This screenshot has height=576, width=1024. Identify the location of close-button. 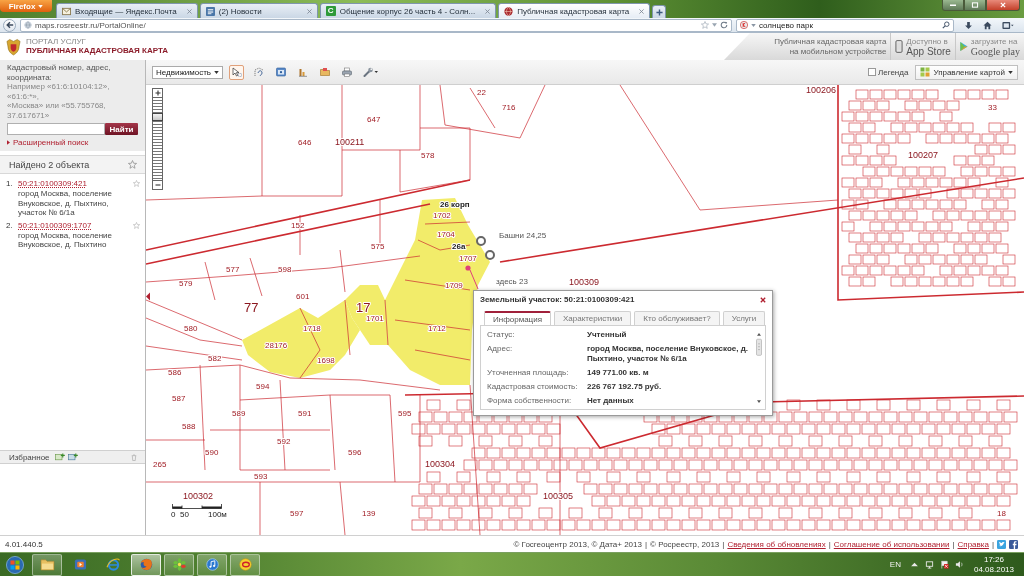
(1003, 5).